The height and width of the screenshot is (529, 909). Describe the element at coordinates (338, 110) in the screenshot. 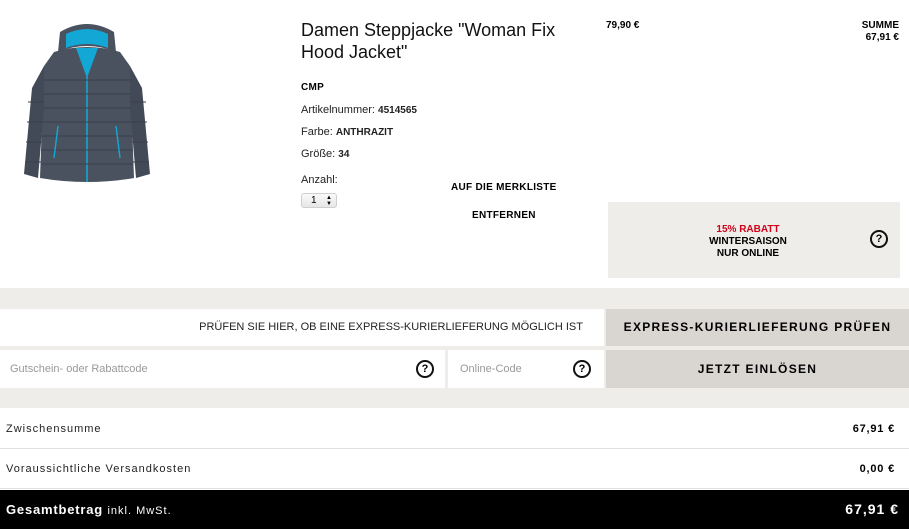

I see `article-number-label: Artikelnummer:` at that location.